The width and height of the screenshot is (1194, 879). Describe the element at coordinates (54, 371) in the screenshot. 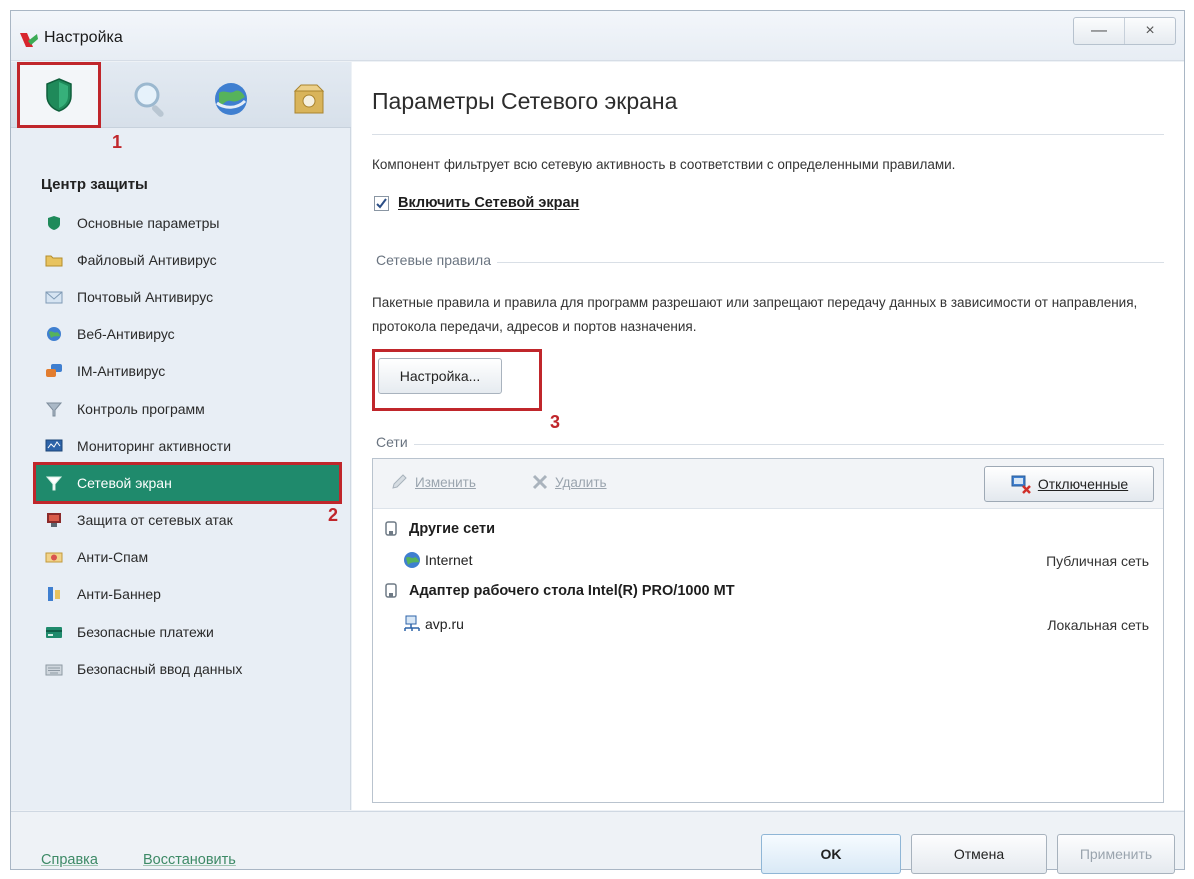

I see `chat-icon` at that location.